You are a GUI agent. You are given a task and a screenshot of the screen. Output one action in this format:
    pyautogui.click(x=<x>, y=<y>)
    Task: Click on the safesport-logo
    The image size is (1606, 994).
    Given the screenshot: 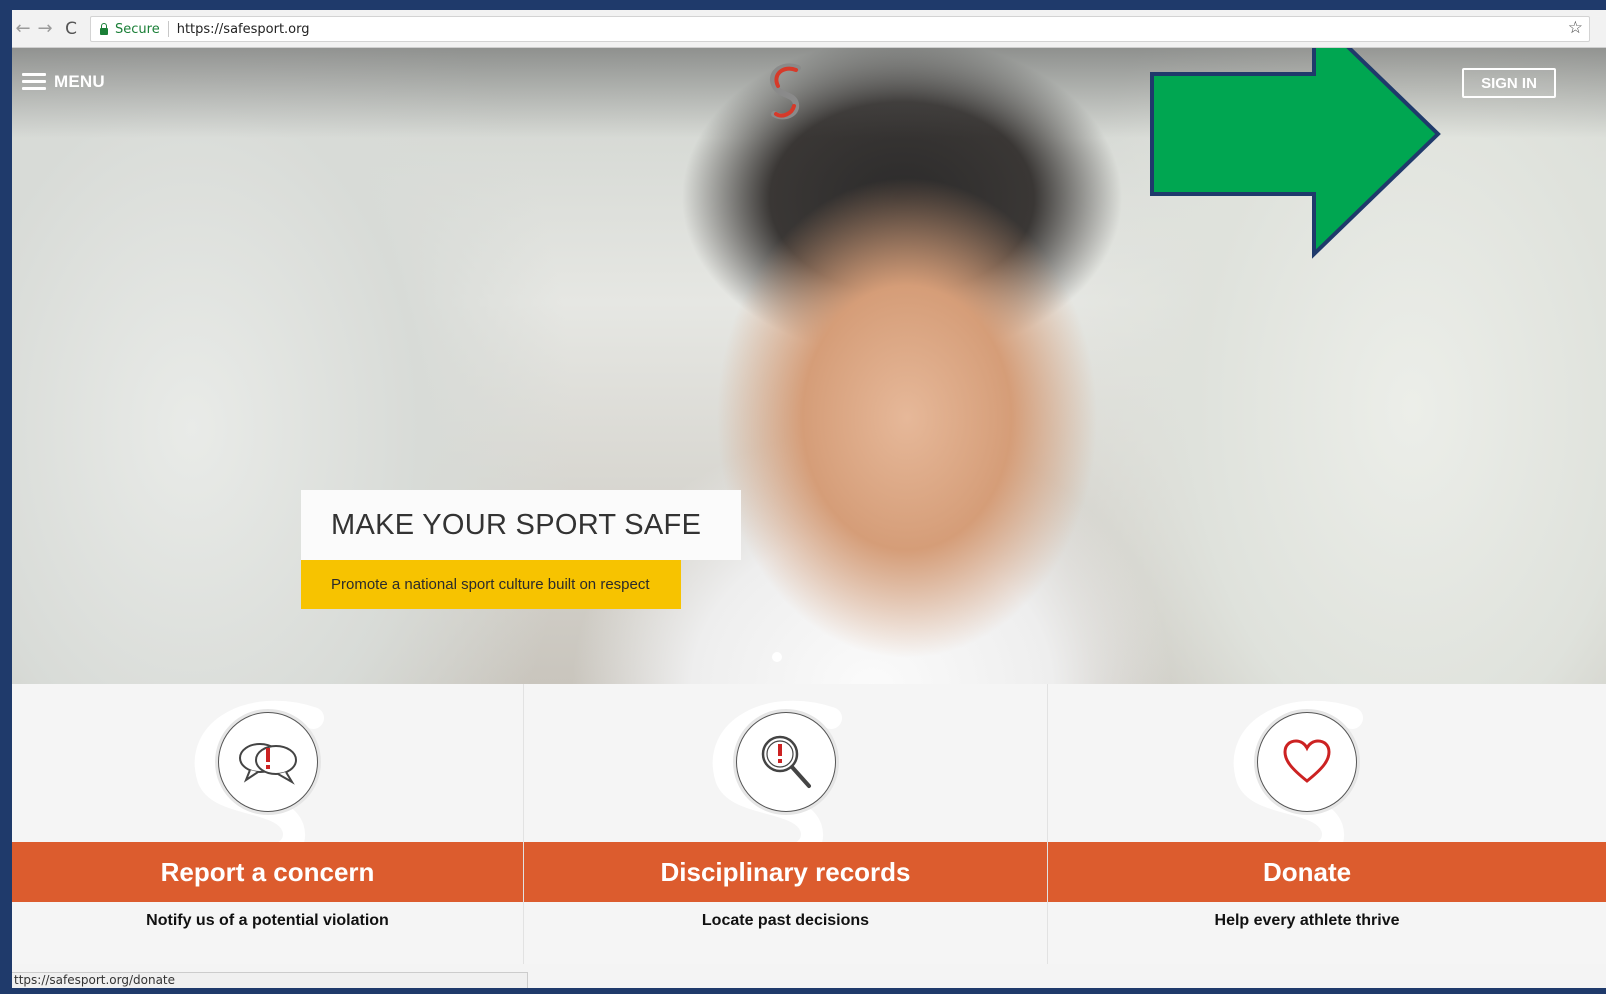 What is the action you would take?
    pyautogui.click(x=786, y=91)
    